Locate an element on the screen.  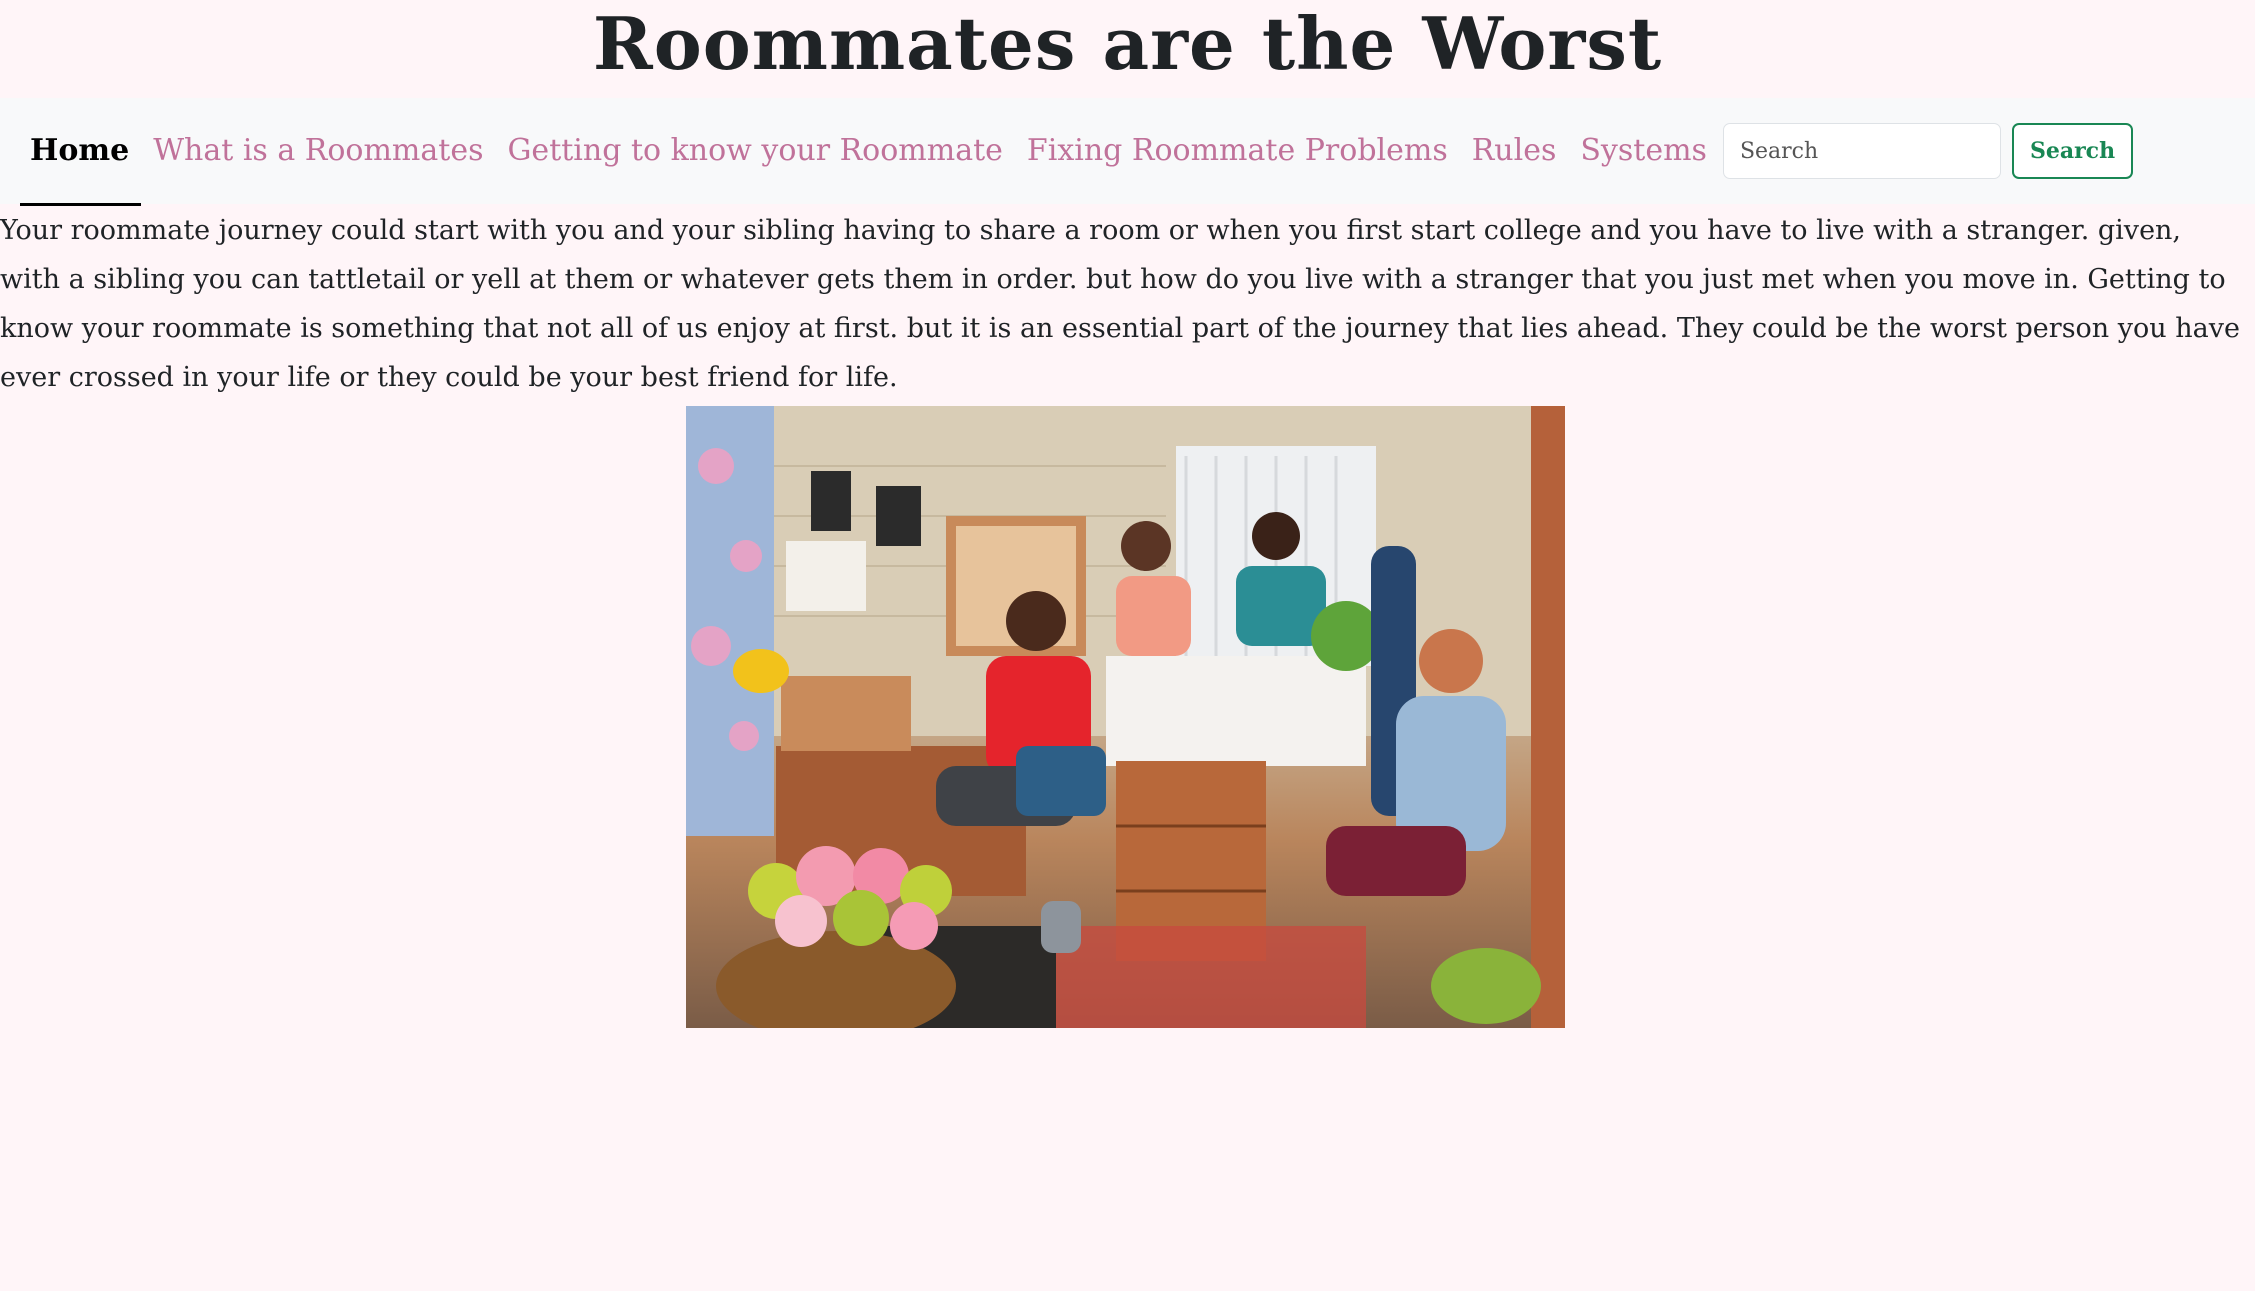
search-form: Search is located at coordinates (1928, 151).